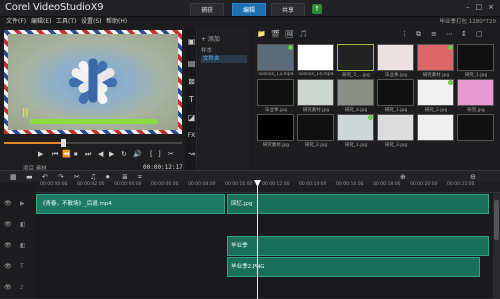  Describe the element at coordinates (137, 154) in the screenshot. I see `volume-button: 🔊` at that location.